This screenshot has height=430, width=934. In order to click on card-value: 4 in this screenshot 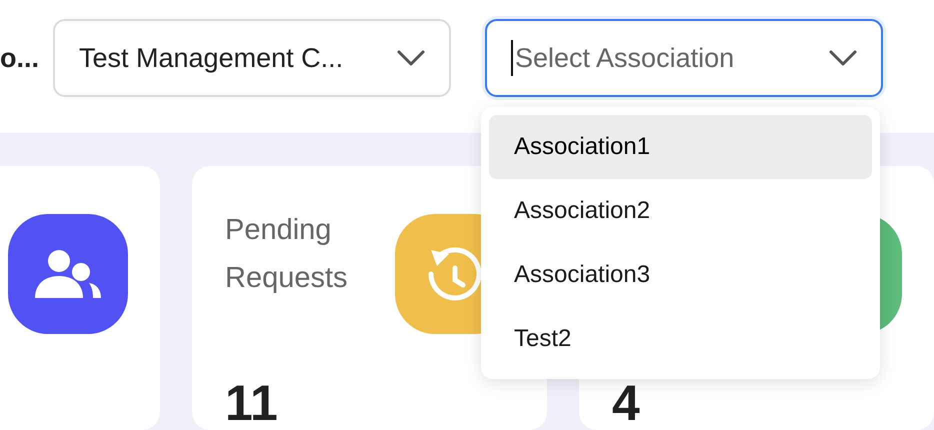, I will do `click(626, 402)`.